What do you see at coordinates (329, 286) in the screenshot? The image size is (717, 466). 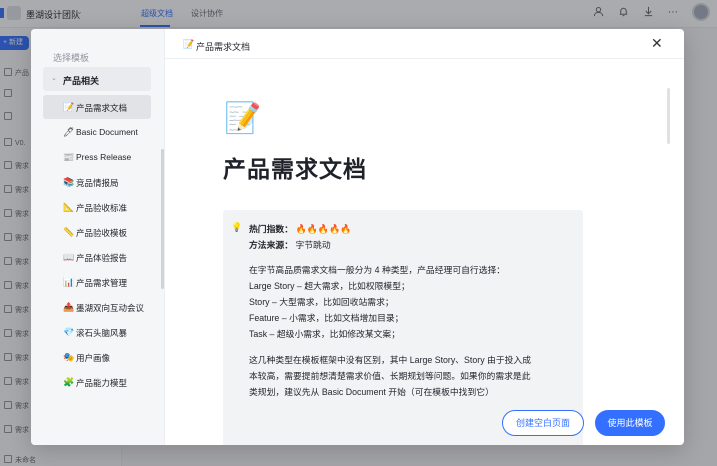 I see `callout-text: Large Story – 超大需求，比如权限模型；` at bounding box center [329, 286].